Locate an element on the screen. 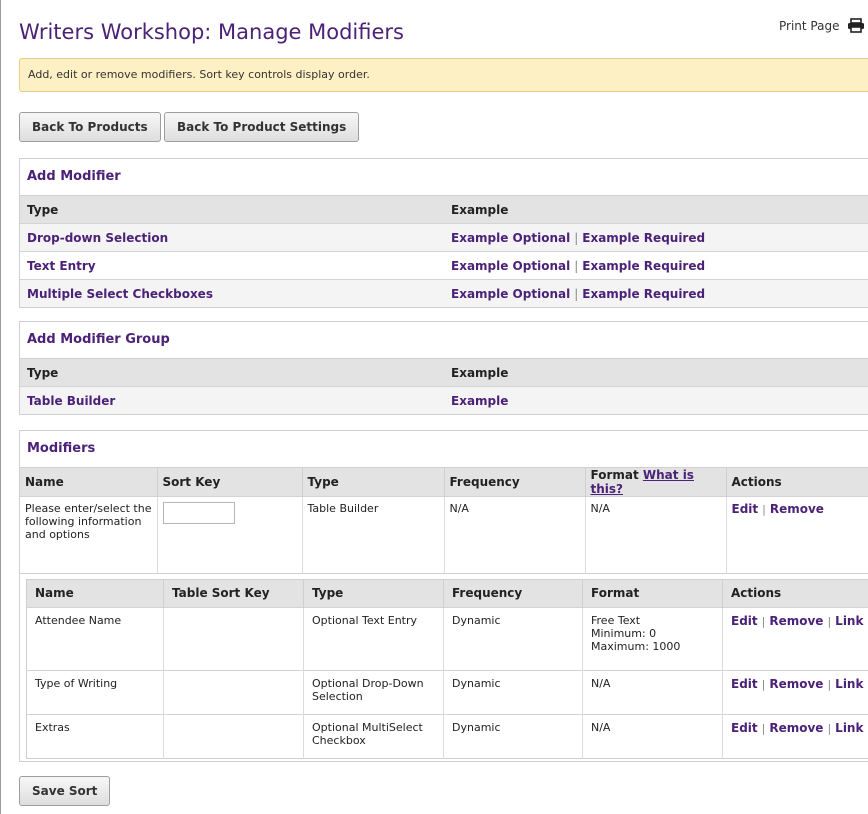 The height and width of the screenshot is (814, 868). modifiers-title: Modifiers is located at coordinates (61, 448).